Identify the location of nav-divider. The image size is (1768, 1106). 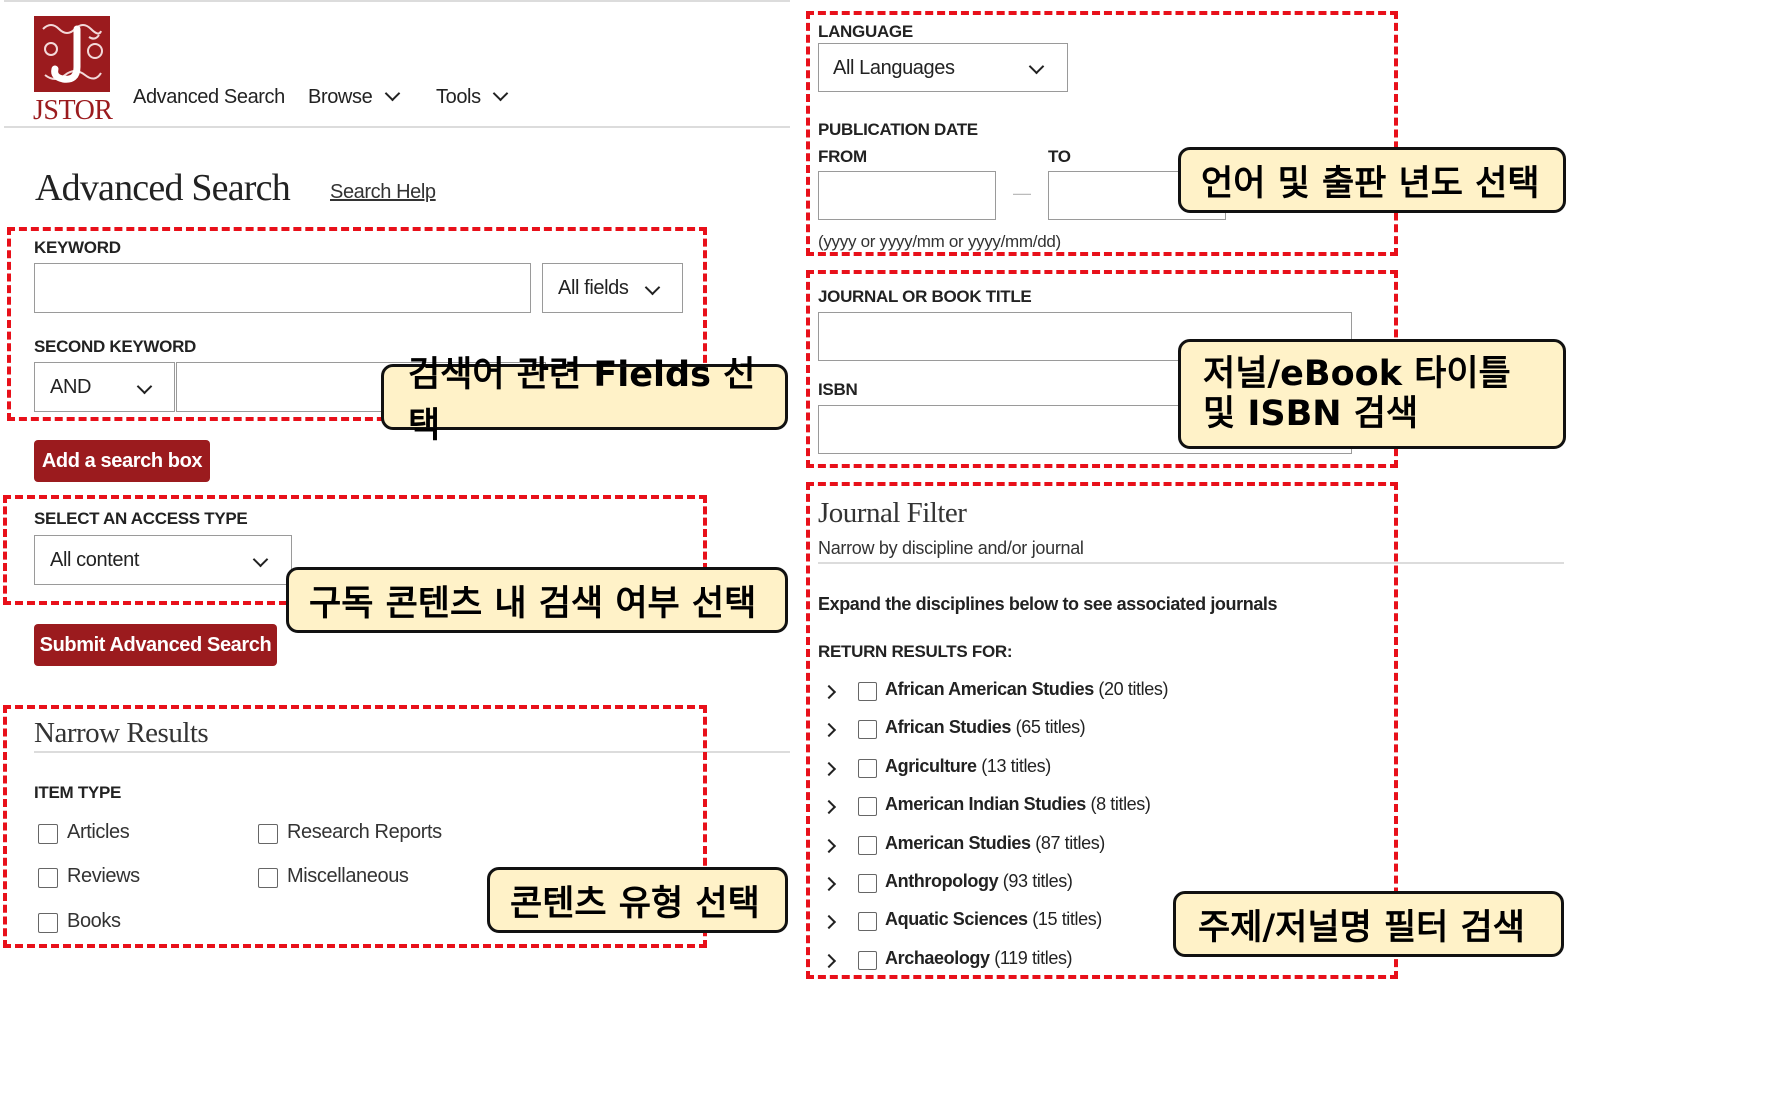
(397, 127).